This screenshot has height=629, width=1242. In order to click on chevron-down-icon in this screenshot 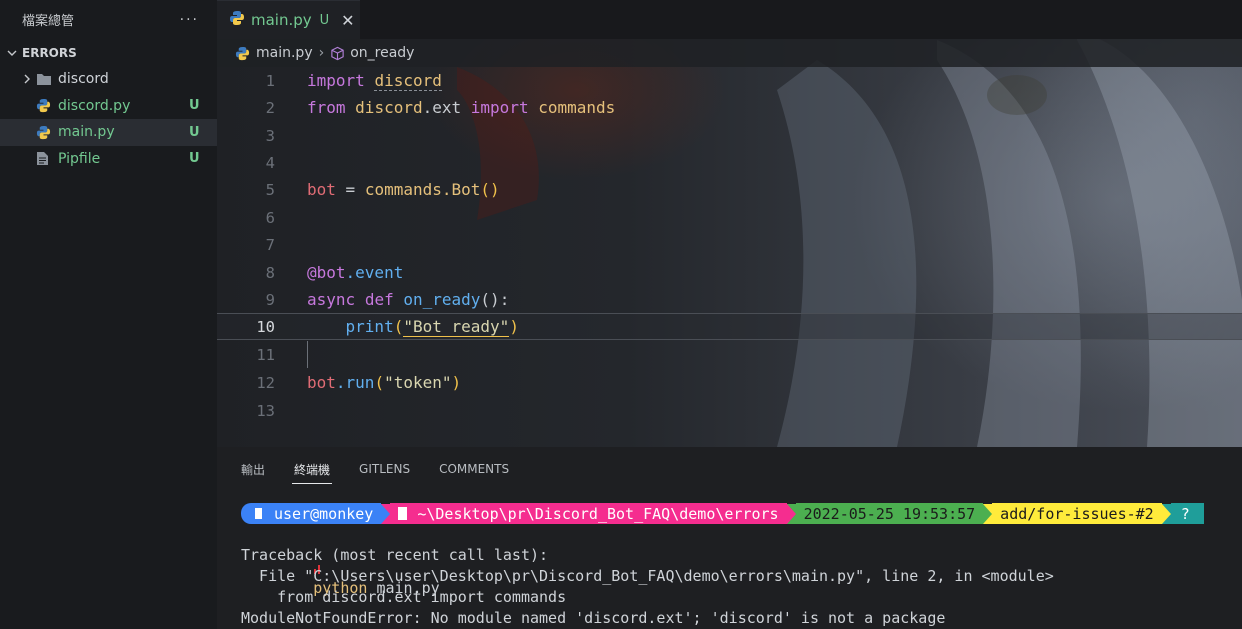, I will do `click(12, 53)`.